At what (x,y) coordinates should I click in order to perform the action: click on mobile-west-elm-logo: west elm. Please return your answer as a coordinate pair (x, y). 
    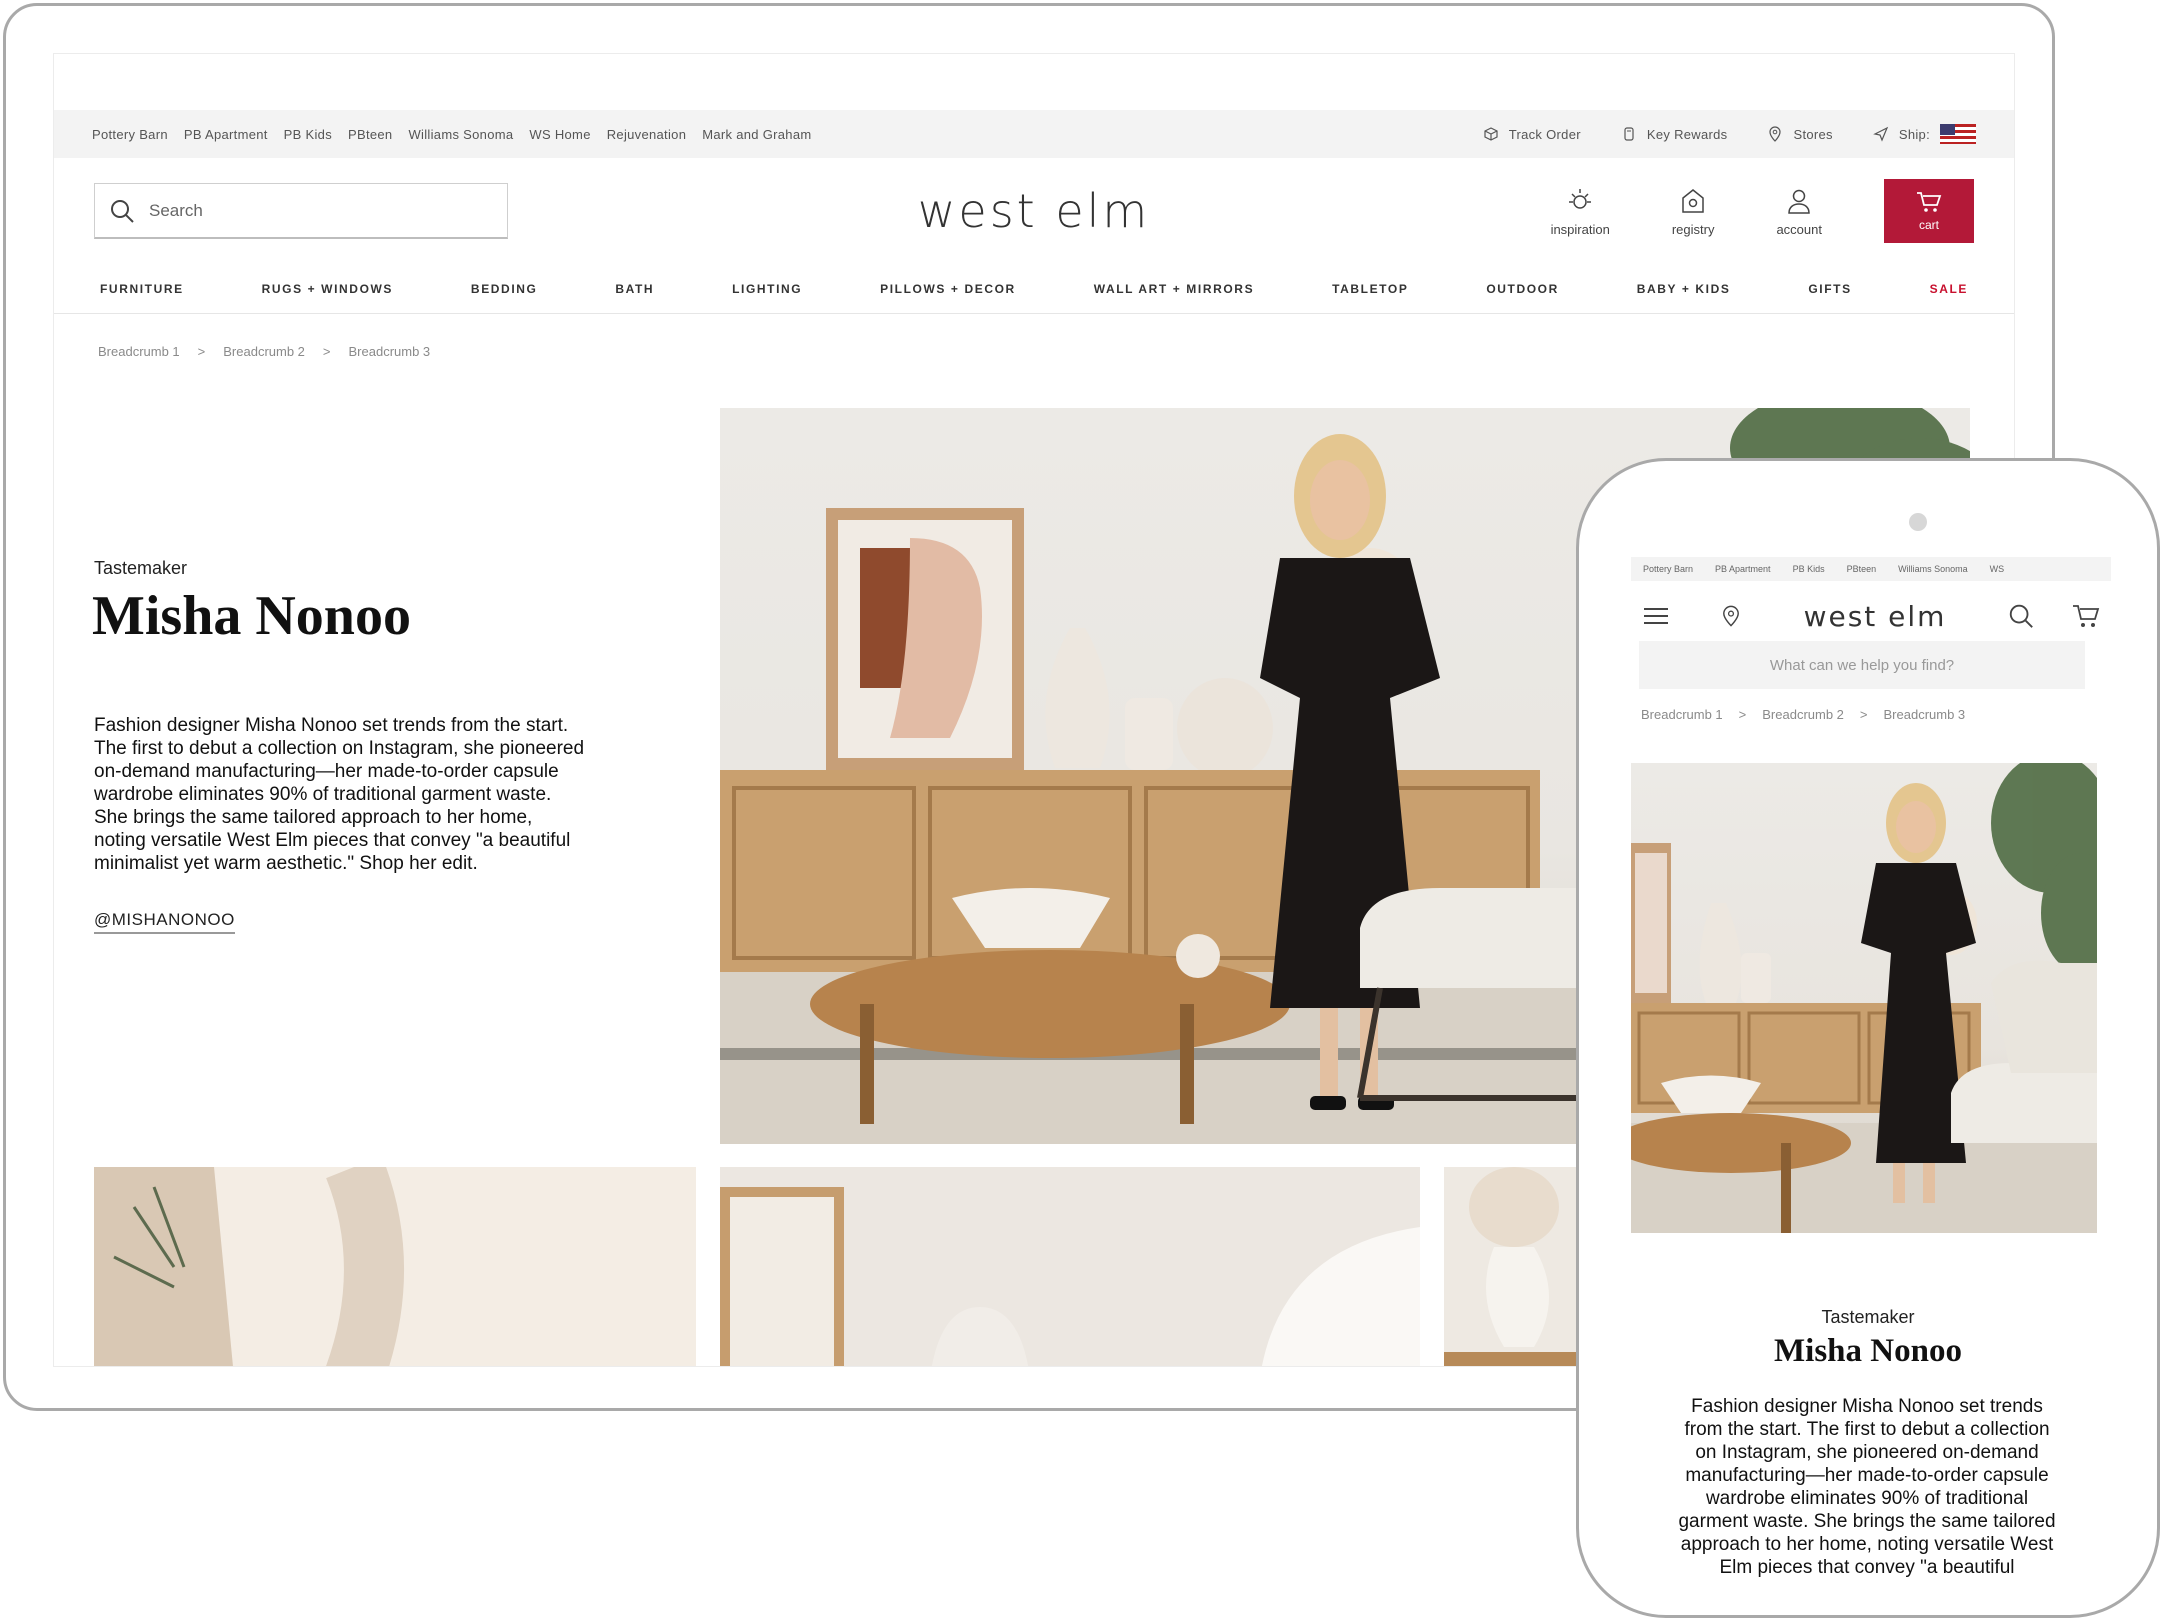
    Looking at the image, I should click on (1875, 616).